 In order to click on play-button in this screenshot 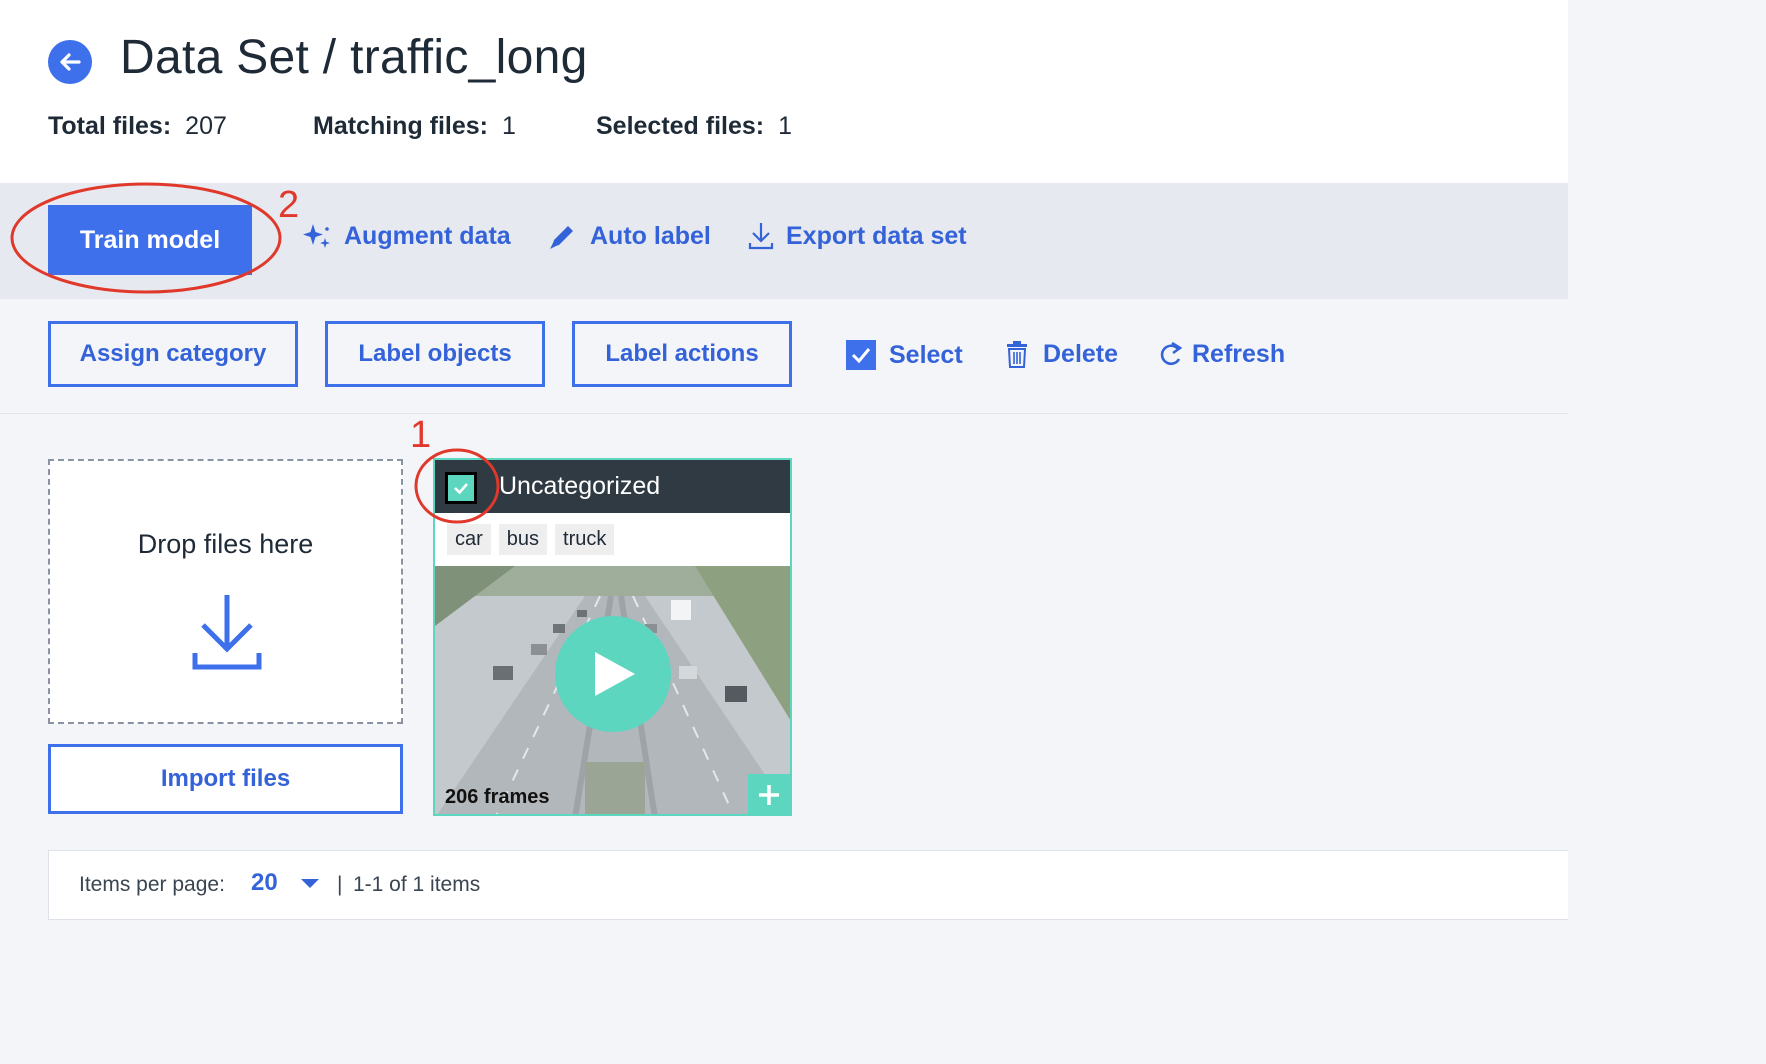, I will do `click(613, 674)`.